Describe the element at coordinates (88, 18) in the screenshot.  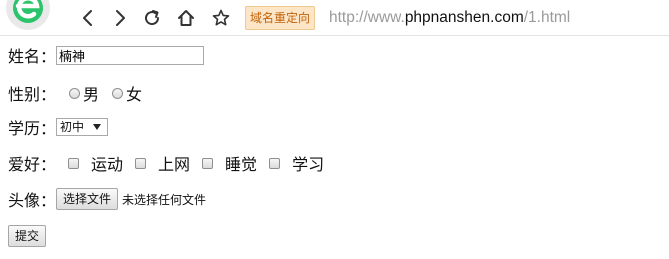
I see `back-icon` at that location.